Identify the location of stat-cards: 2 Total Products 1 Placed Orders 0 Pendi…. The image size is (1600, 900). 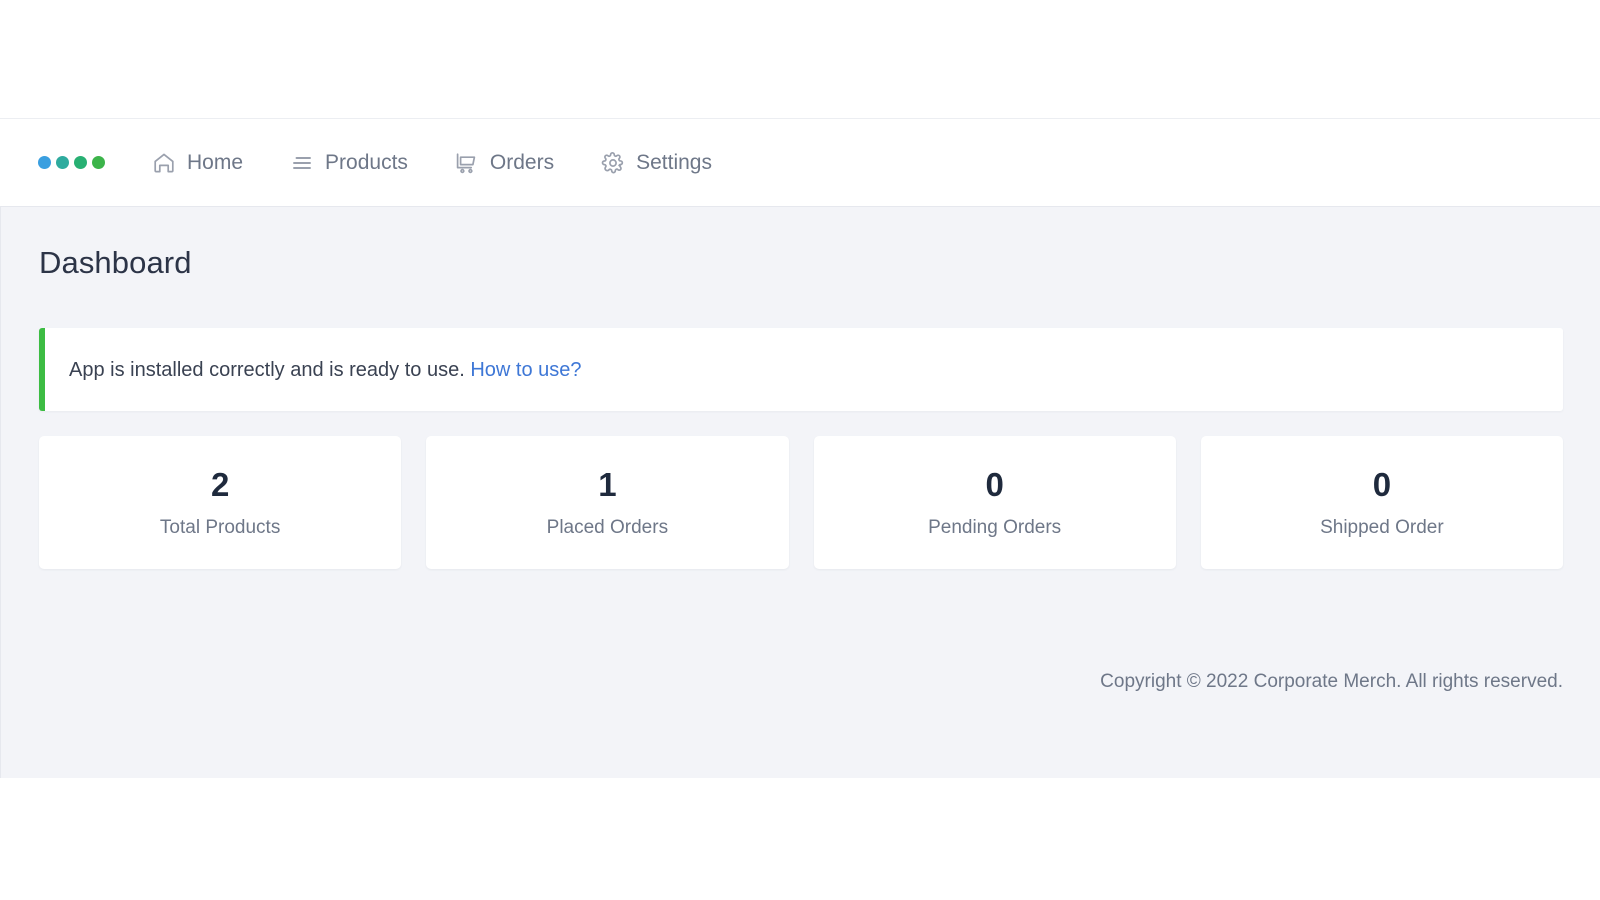
(801, 502).